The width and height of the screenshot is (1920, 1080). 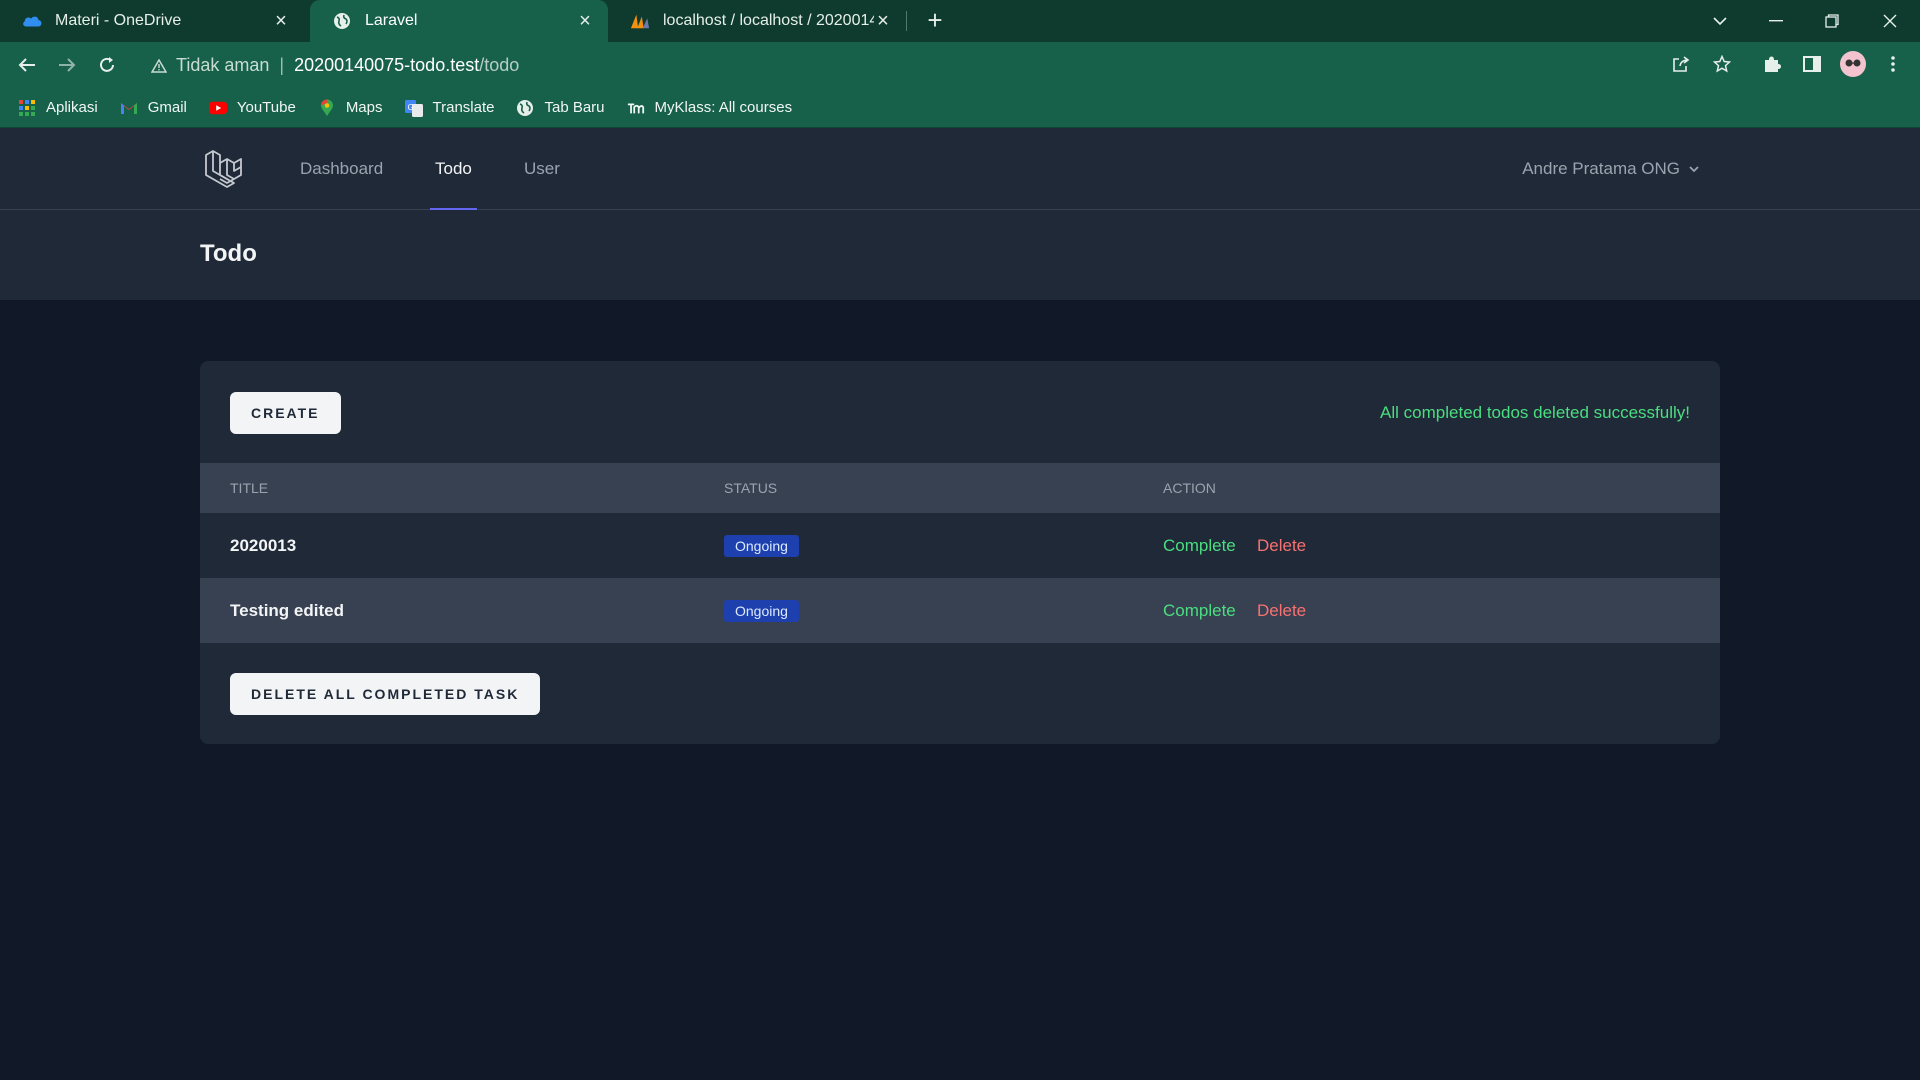 I want to click on tab-label: Materi - OneDrive, so click(x=118, y=20).